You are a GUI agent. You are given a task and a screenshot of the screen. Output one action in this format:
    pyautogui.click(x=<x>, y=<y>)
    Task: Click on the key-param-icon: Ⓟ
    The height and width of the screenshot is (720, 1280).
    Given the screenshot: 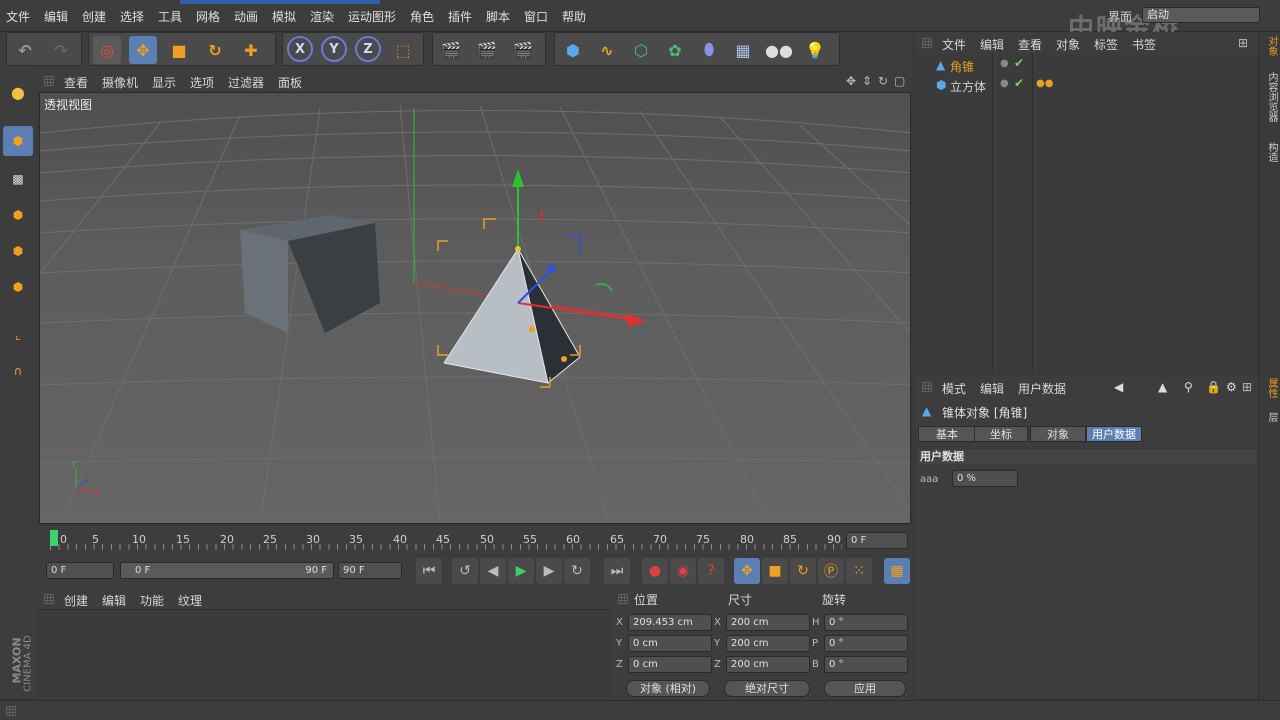 What is the action you would take?
    pyautogui.click(x=831, y=571)
    